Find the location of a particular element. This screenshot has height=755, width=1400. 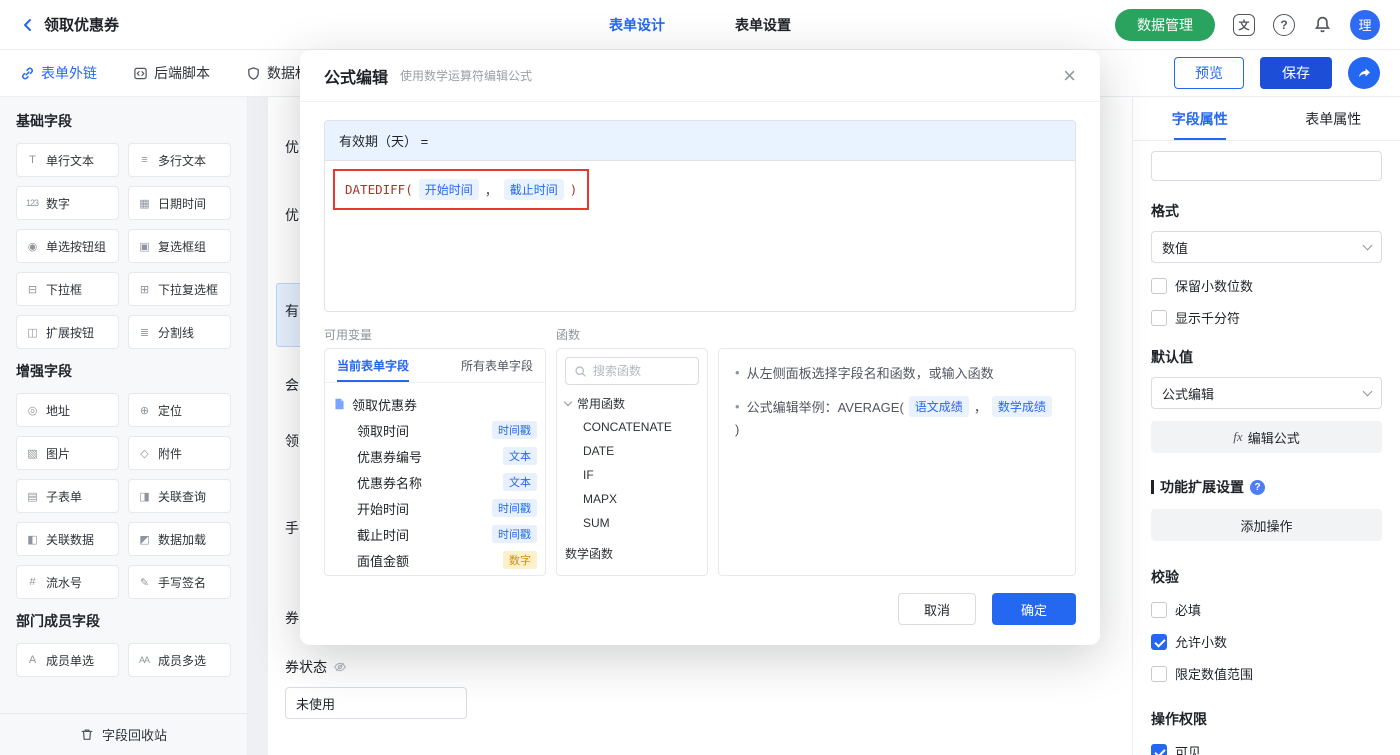

field-type-signature: ✎ 手写签名 is located at coordinates (179, 582).